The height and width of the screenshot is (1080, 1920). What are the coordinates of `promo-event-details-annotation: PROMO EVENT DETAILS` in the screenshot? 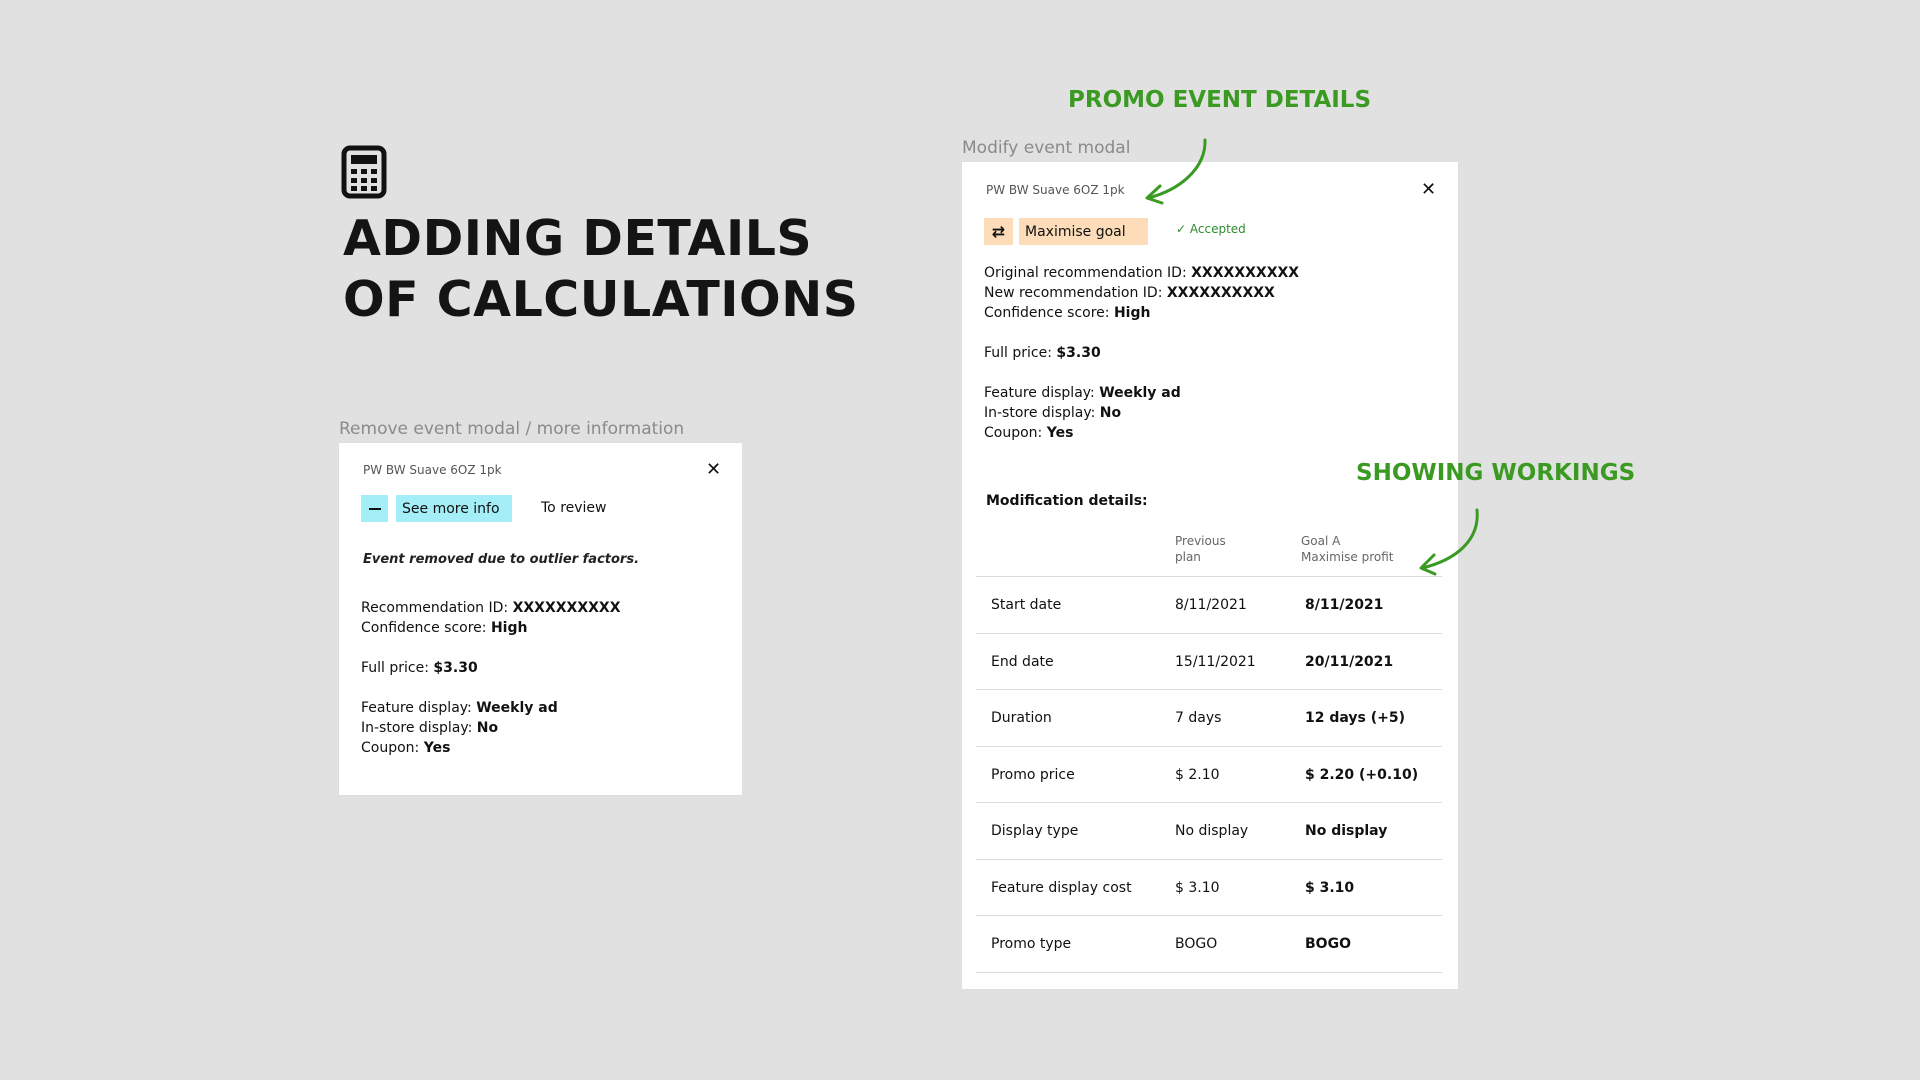 It's located at (1220, 100).